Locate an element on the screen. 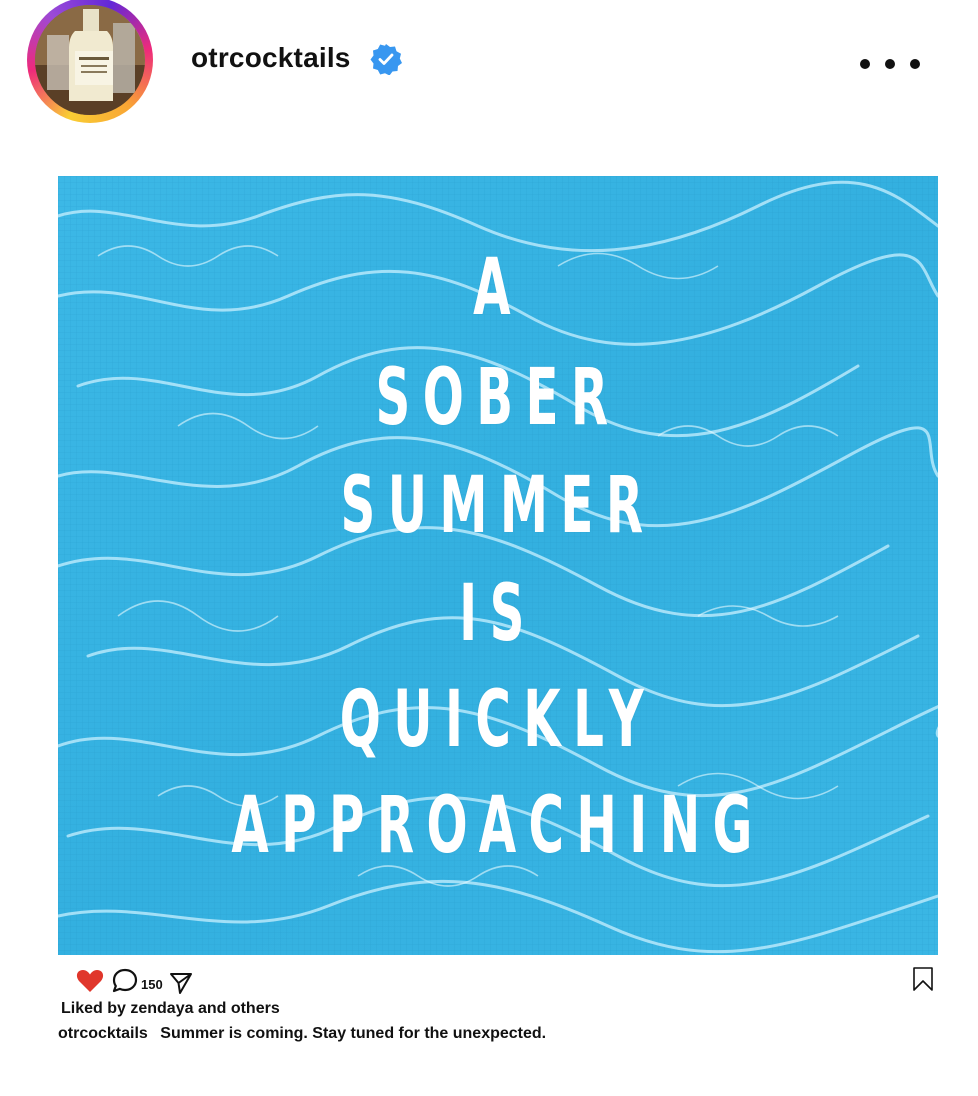  more-options-icon is located at coordinates (890, 64).